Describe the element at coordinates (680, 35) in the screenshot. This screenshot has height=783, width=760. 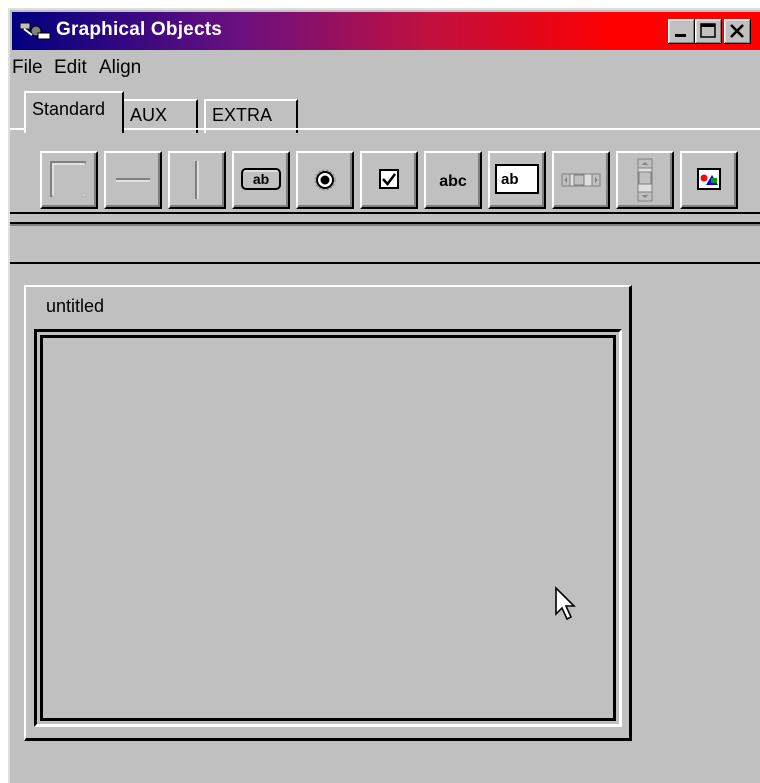
I see `minimize-icon` at that location.